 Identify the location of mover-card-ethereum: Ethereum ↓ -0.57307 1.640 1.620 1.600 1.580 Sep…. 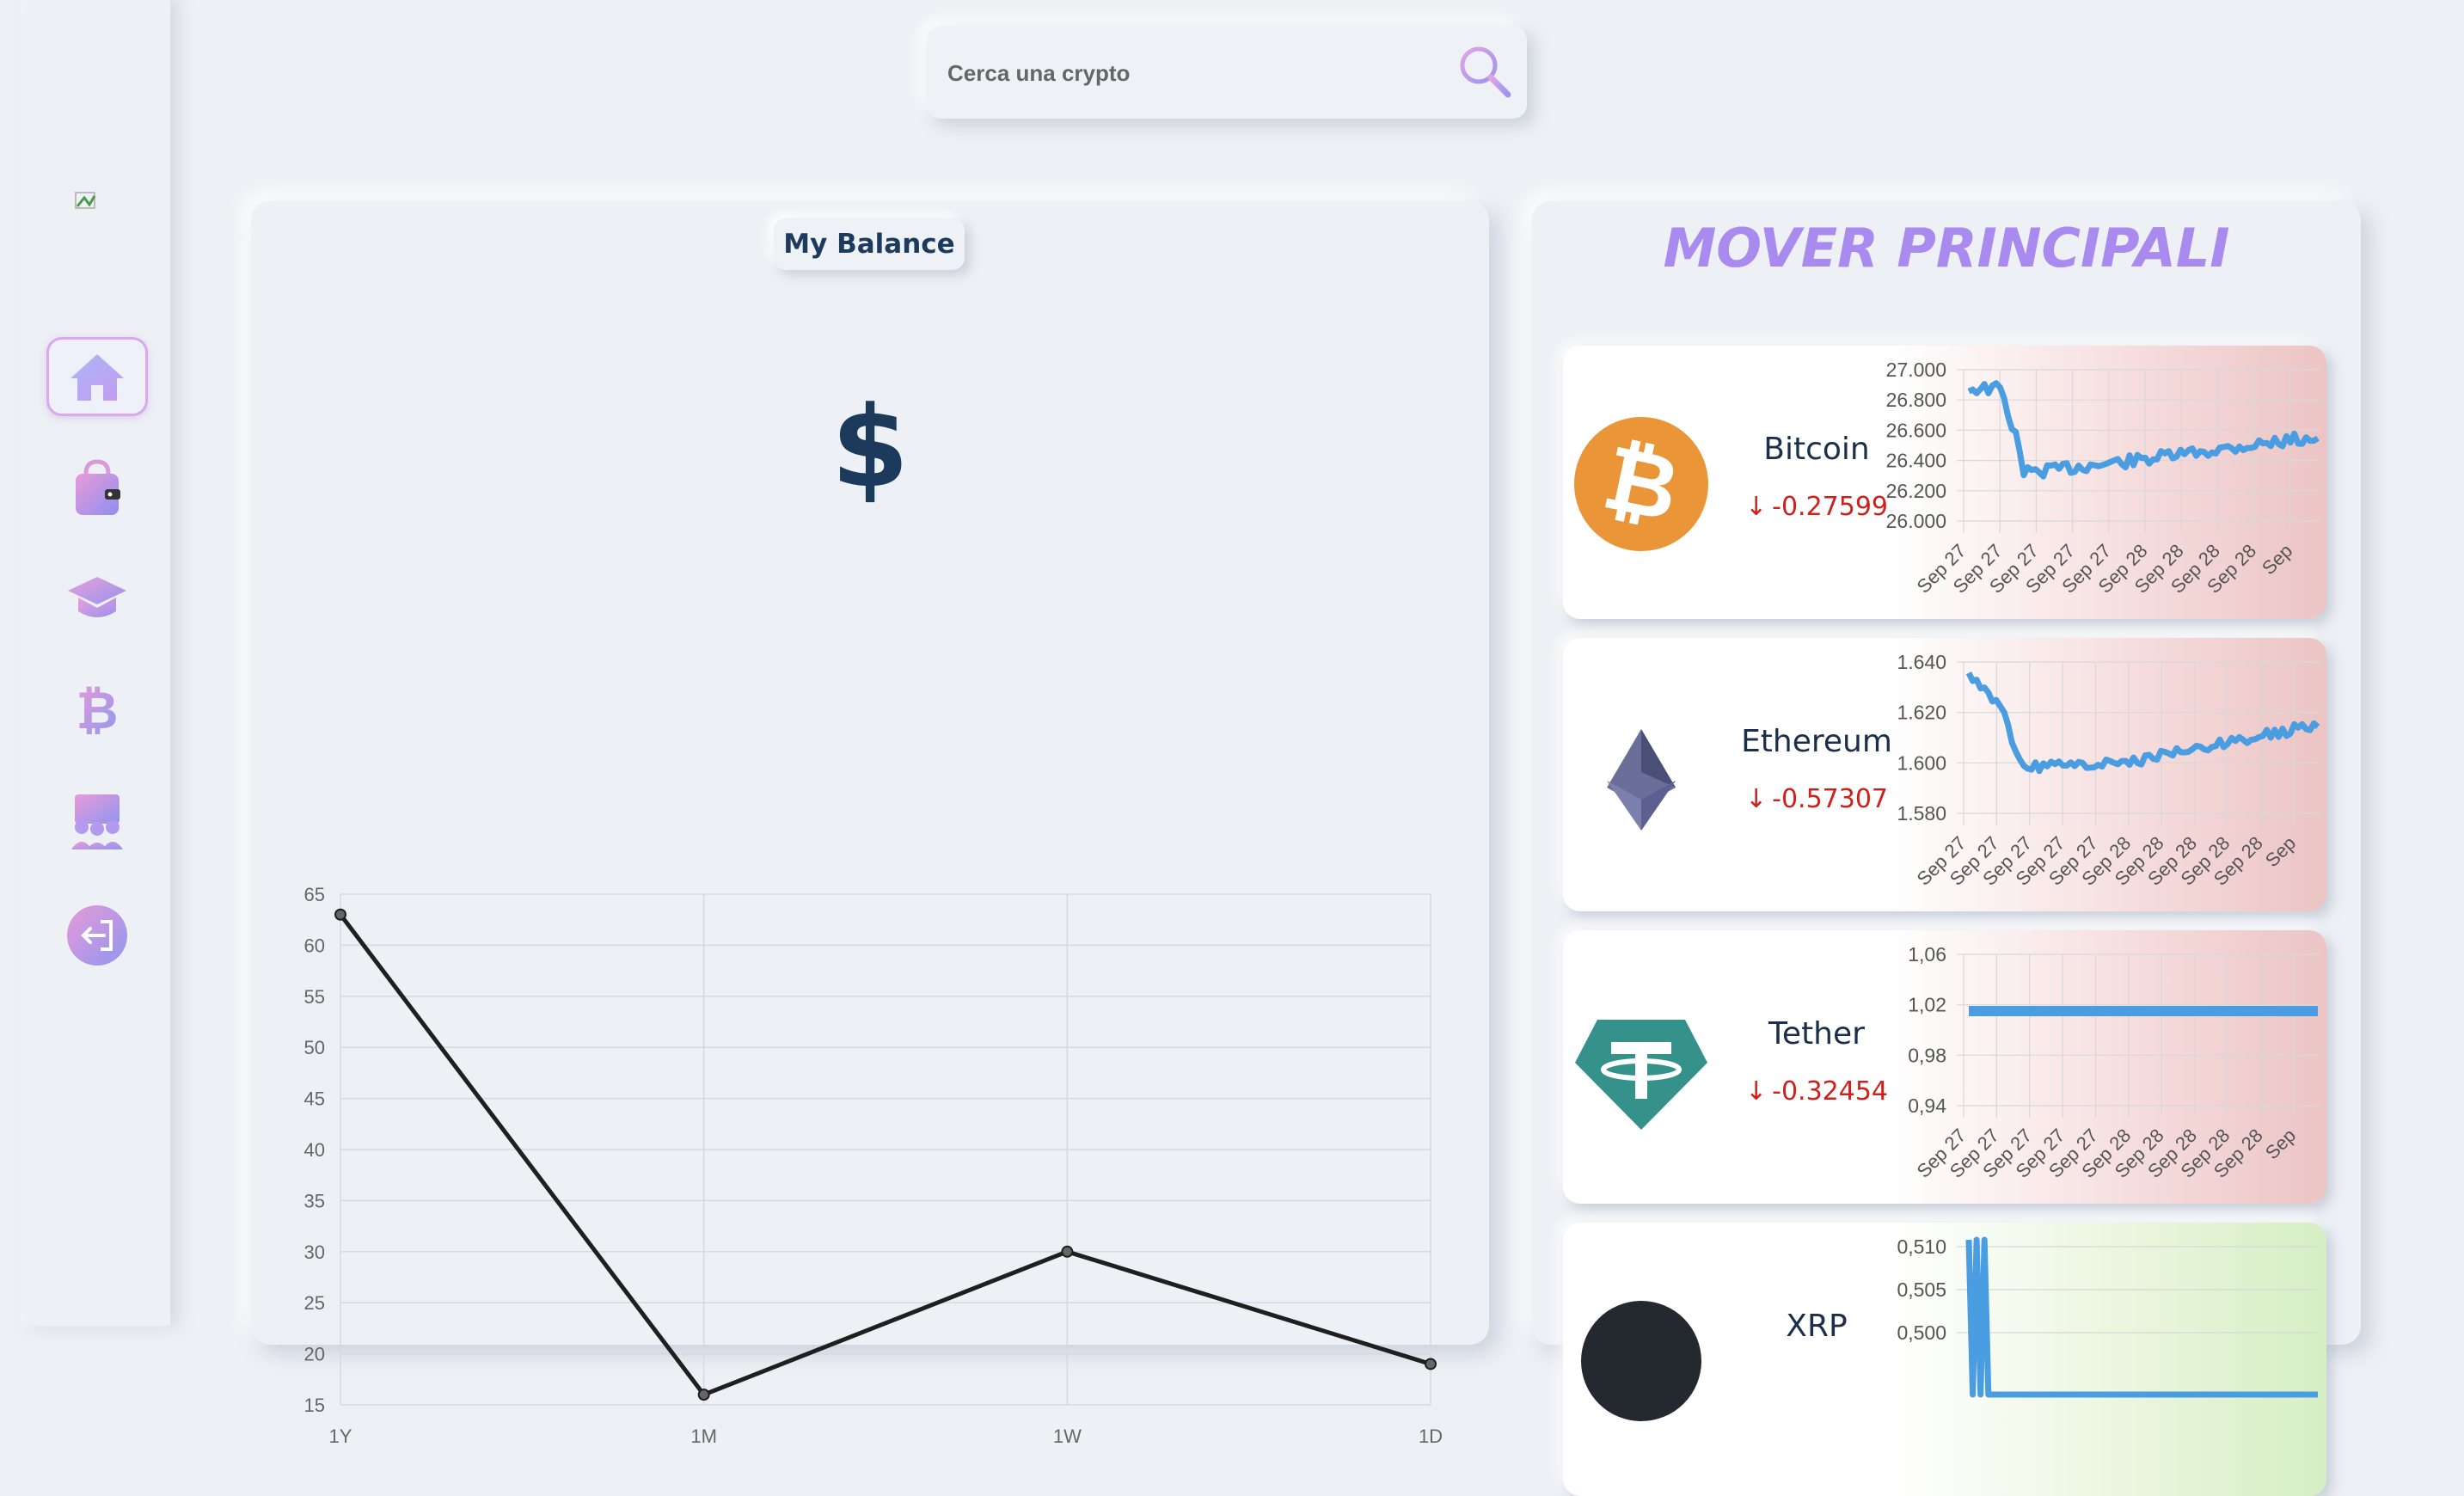
(1944, 774).